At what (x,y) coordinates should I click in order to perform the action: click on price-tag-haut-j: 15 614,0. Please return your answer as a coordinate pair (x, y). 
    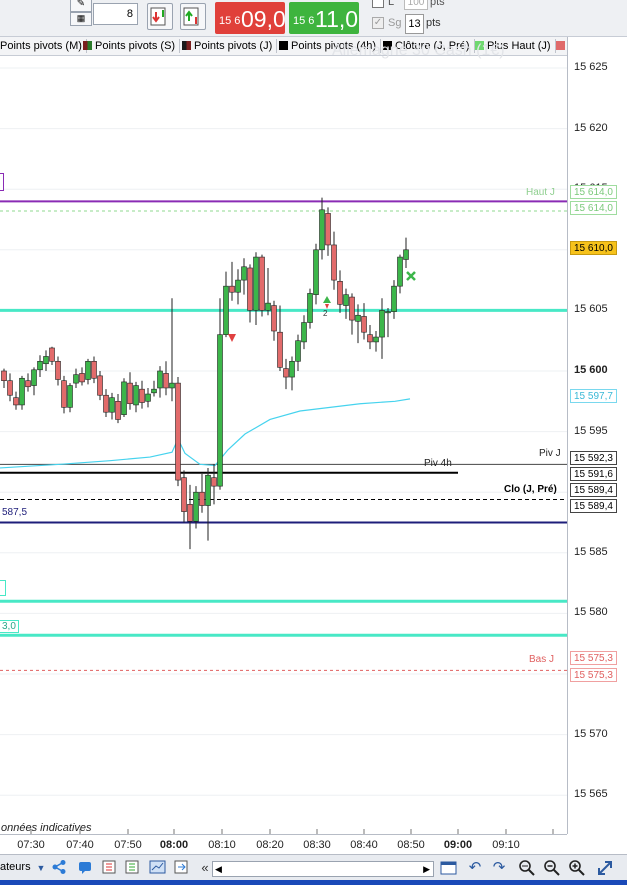
    Looking at the image, I should click on (593, 208).